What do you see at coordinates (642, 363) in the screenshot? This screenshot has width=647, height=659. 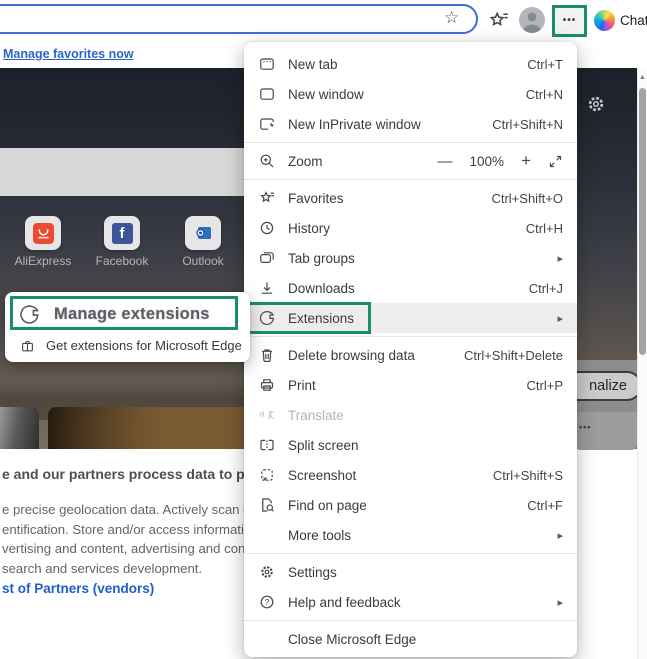 I see `page-scrollbar: ▲` at bounding box center [642, 363].